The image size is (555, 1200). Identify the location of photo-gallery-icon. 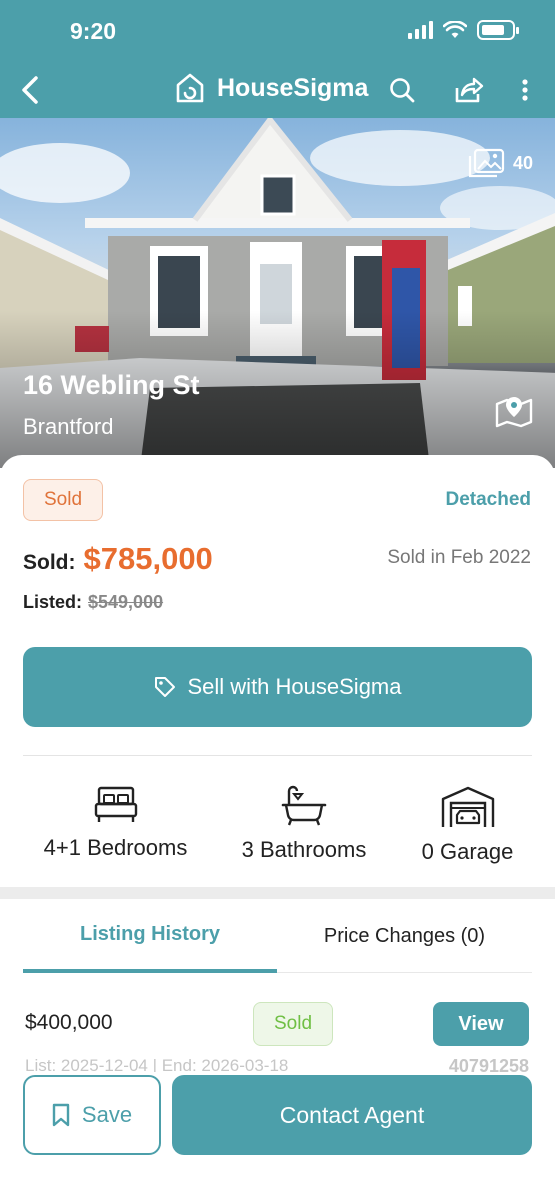
(486, 163).